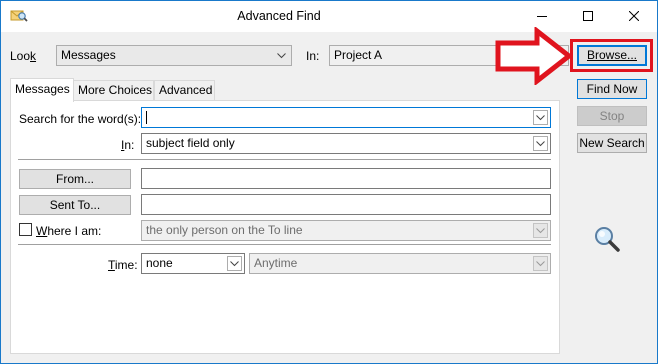 This screenshot has height=364, width=658. I want to click on text-cursor, so click(146, 118).